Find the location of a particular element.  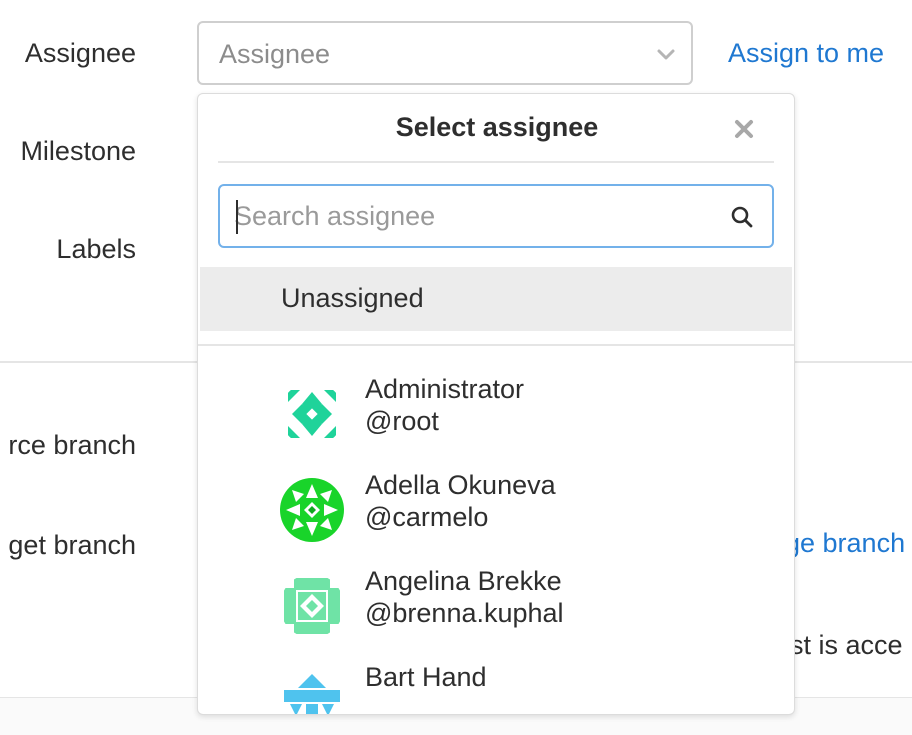

text-caret is located at coordinates (237, 217).